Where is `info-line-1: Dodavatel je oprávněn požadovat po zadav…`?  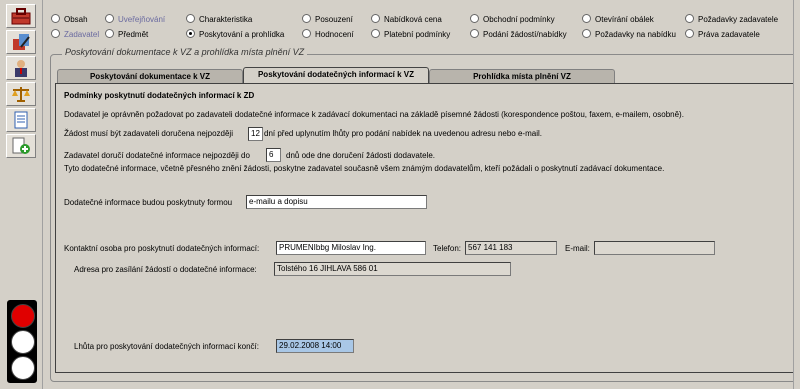
info-line-1: Dodavatel je oprávněn požadovat po zadav… is located at coordinates (374, 114).